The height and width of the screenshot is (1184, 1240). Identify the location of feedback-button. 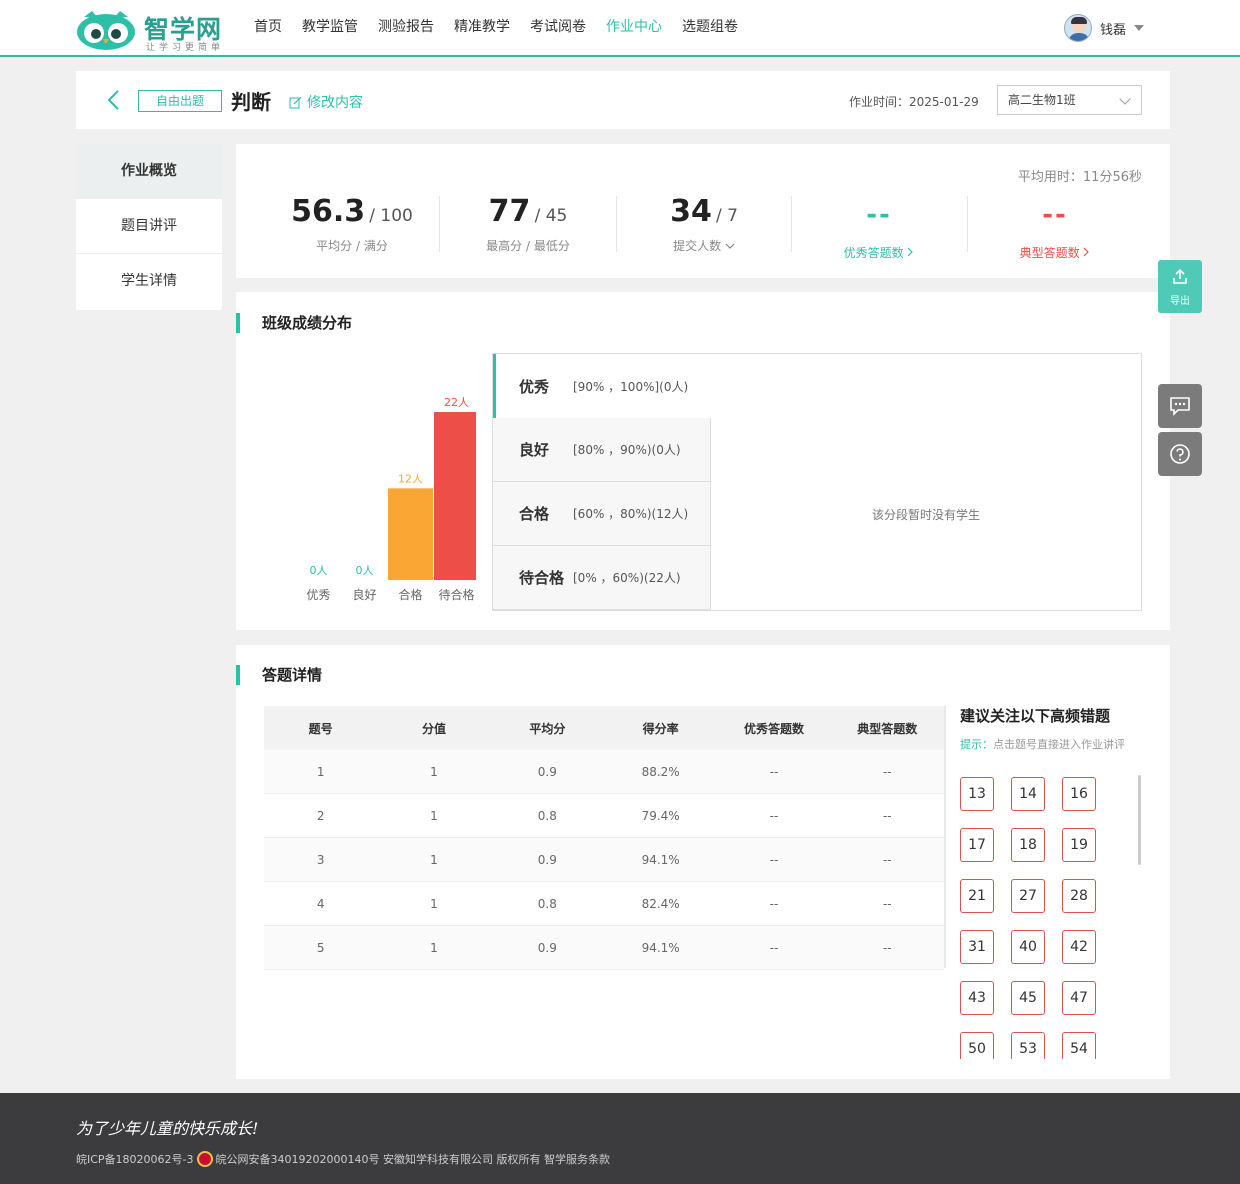
(1180, 406).